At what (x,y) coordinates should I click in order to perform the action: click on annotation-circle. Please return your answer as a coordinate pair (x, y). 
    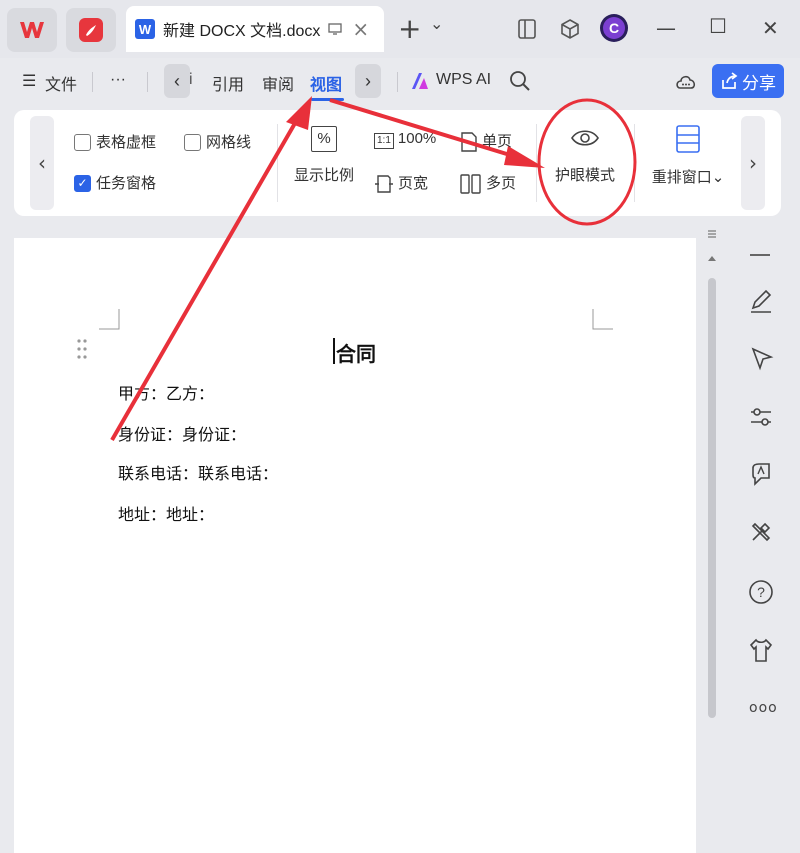
    Looking at the image, I should click on (587, 162).